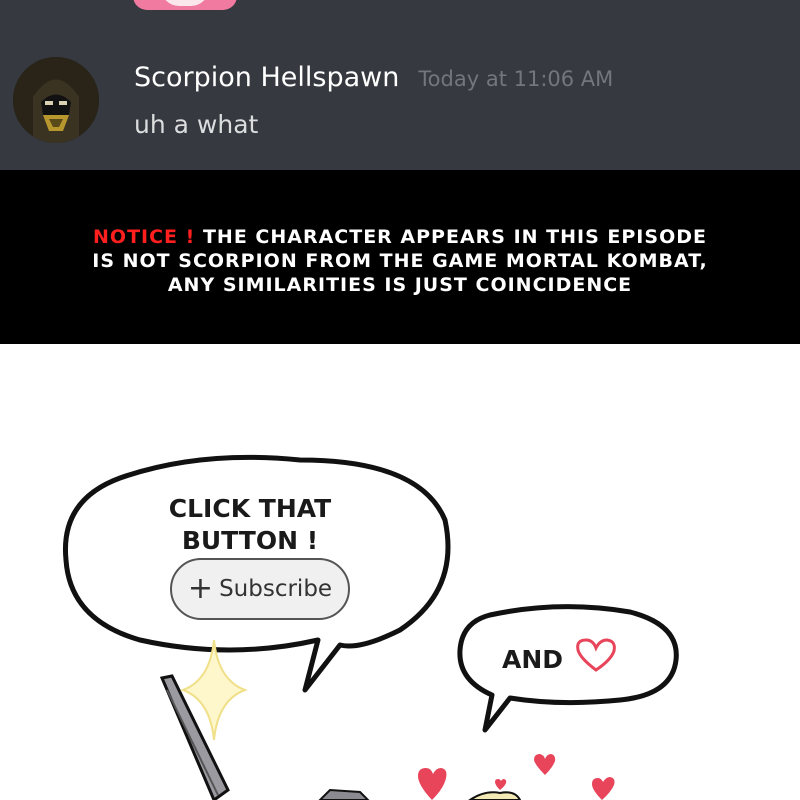 This screenshot has height=800, width=800. What do you see at coordinates (495, 795) in the screenshot?
I see `figure-hair` at bounding box center [495, 795].